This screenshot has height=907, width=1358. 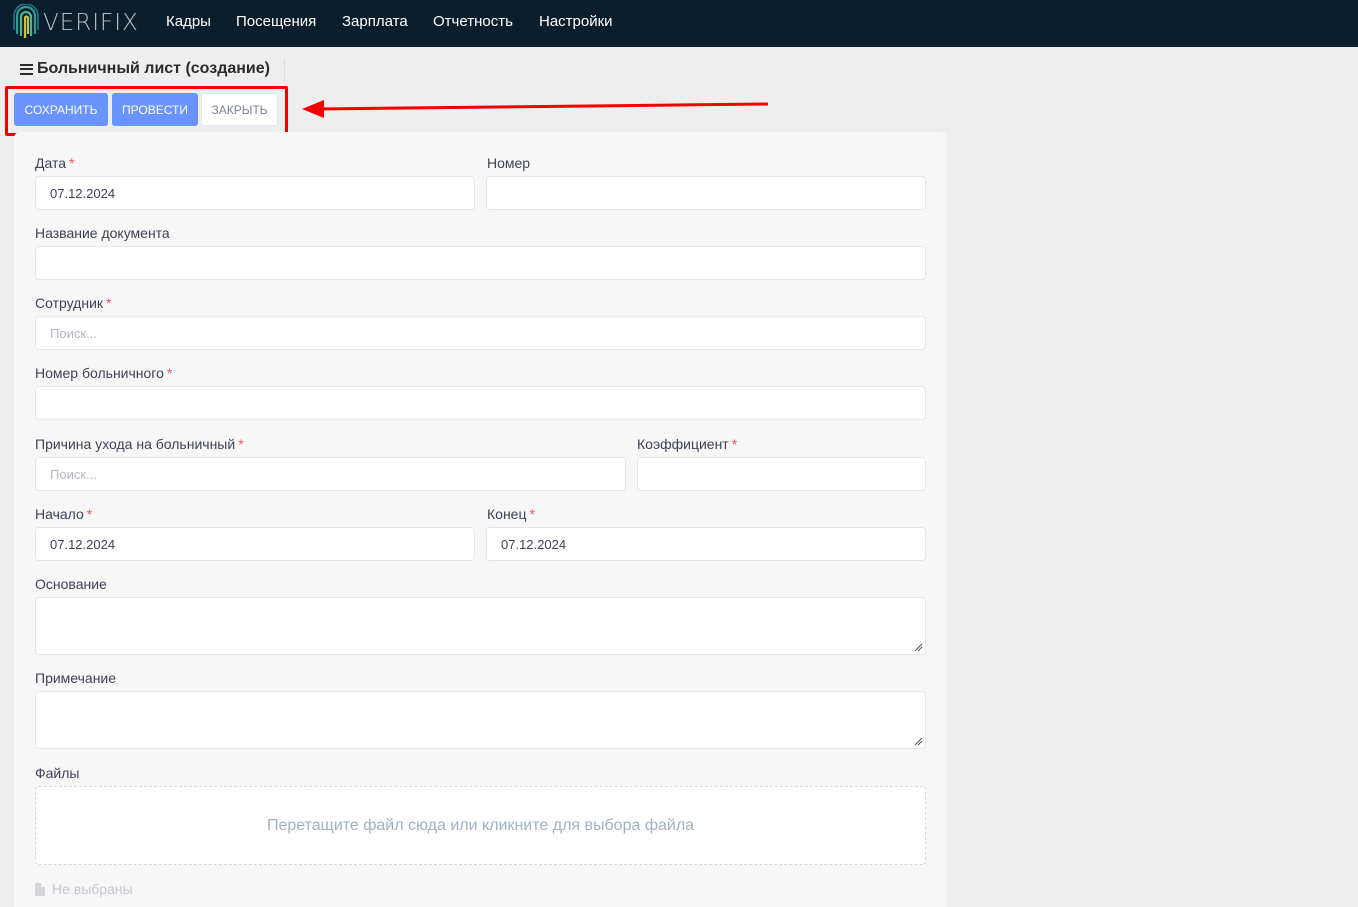 What do you see at coordinates (480, 626) in the screenshot?
I see `basis-textarea` at bounding box center [480, 626].